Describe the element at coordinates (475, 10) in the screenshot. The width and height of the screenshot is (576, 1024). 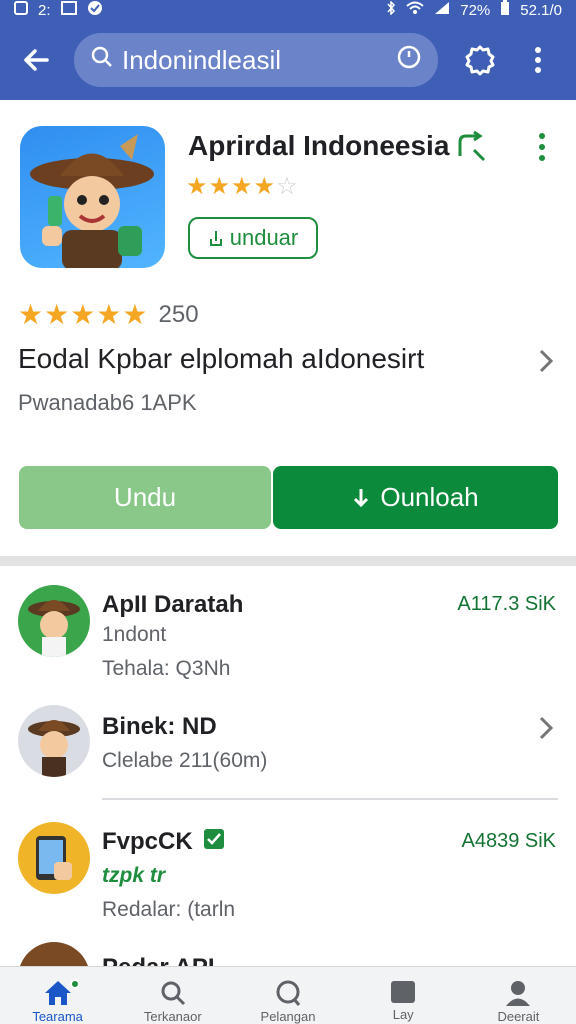
I see `battery-percent: 72%` at that location.